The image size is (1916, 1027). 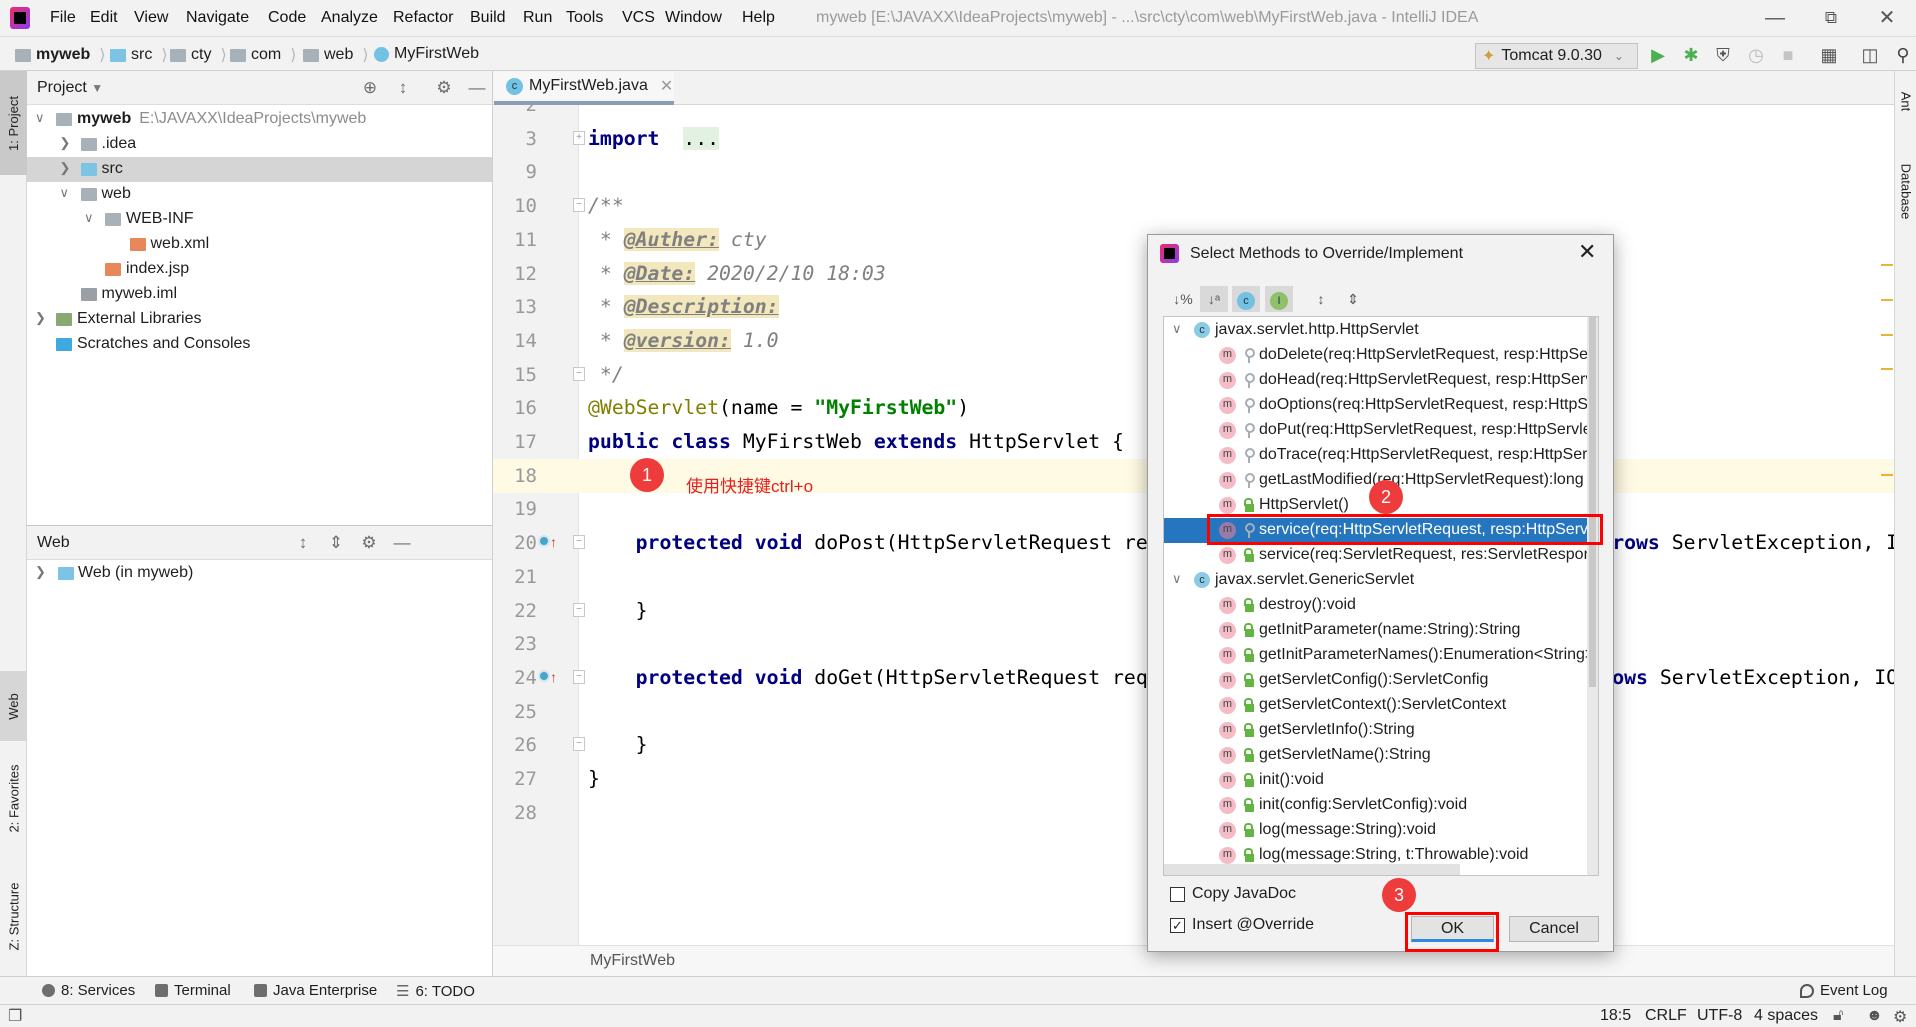 What do you see at coordinates (88, 990) in the screenshot?
I see `tool-services: 8: Services` at bounding box center [88, 990].